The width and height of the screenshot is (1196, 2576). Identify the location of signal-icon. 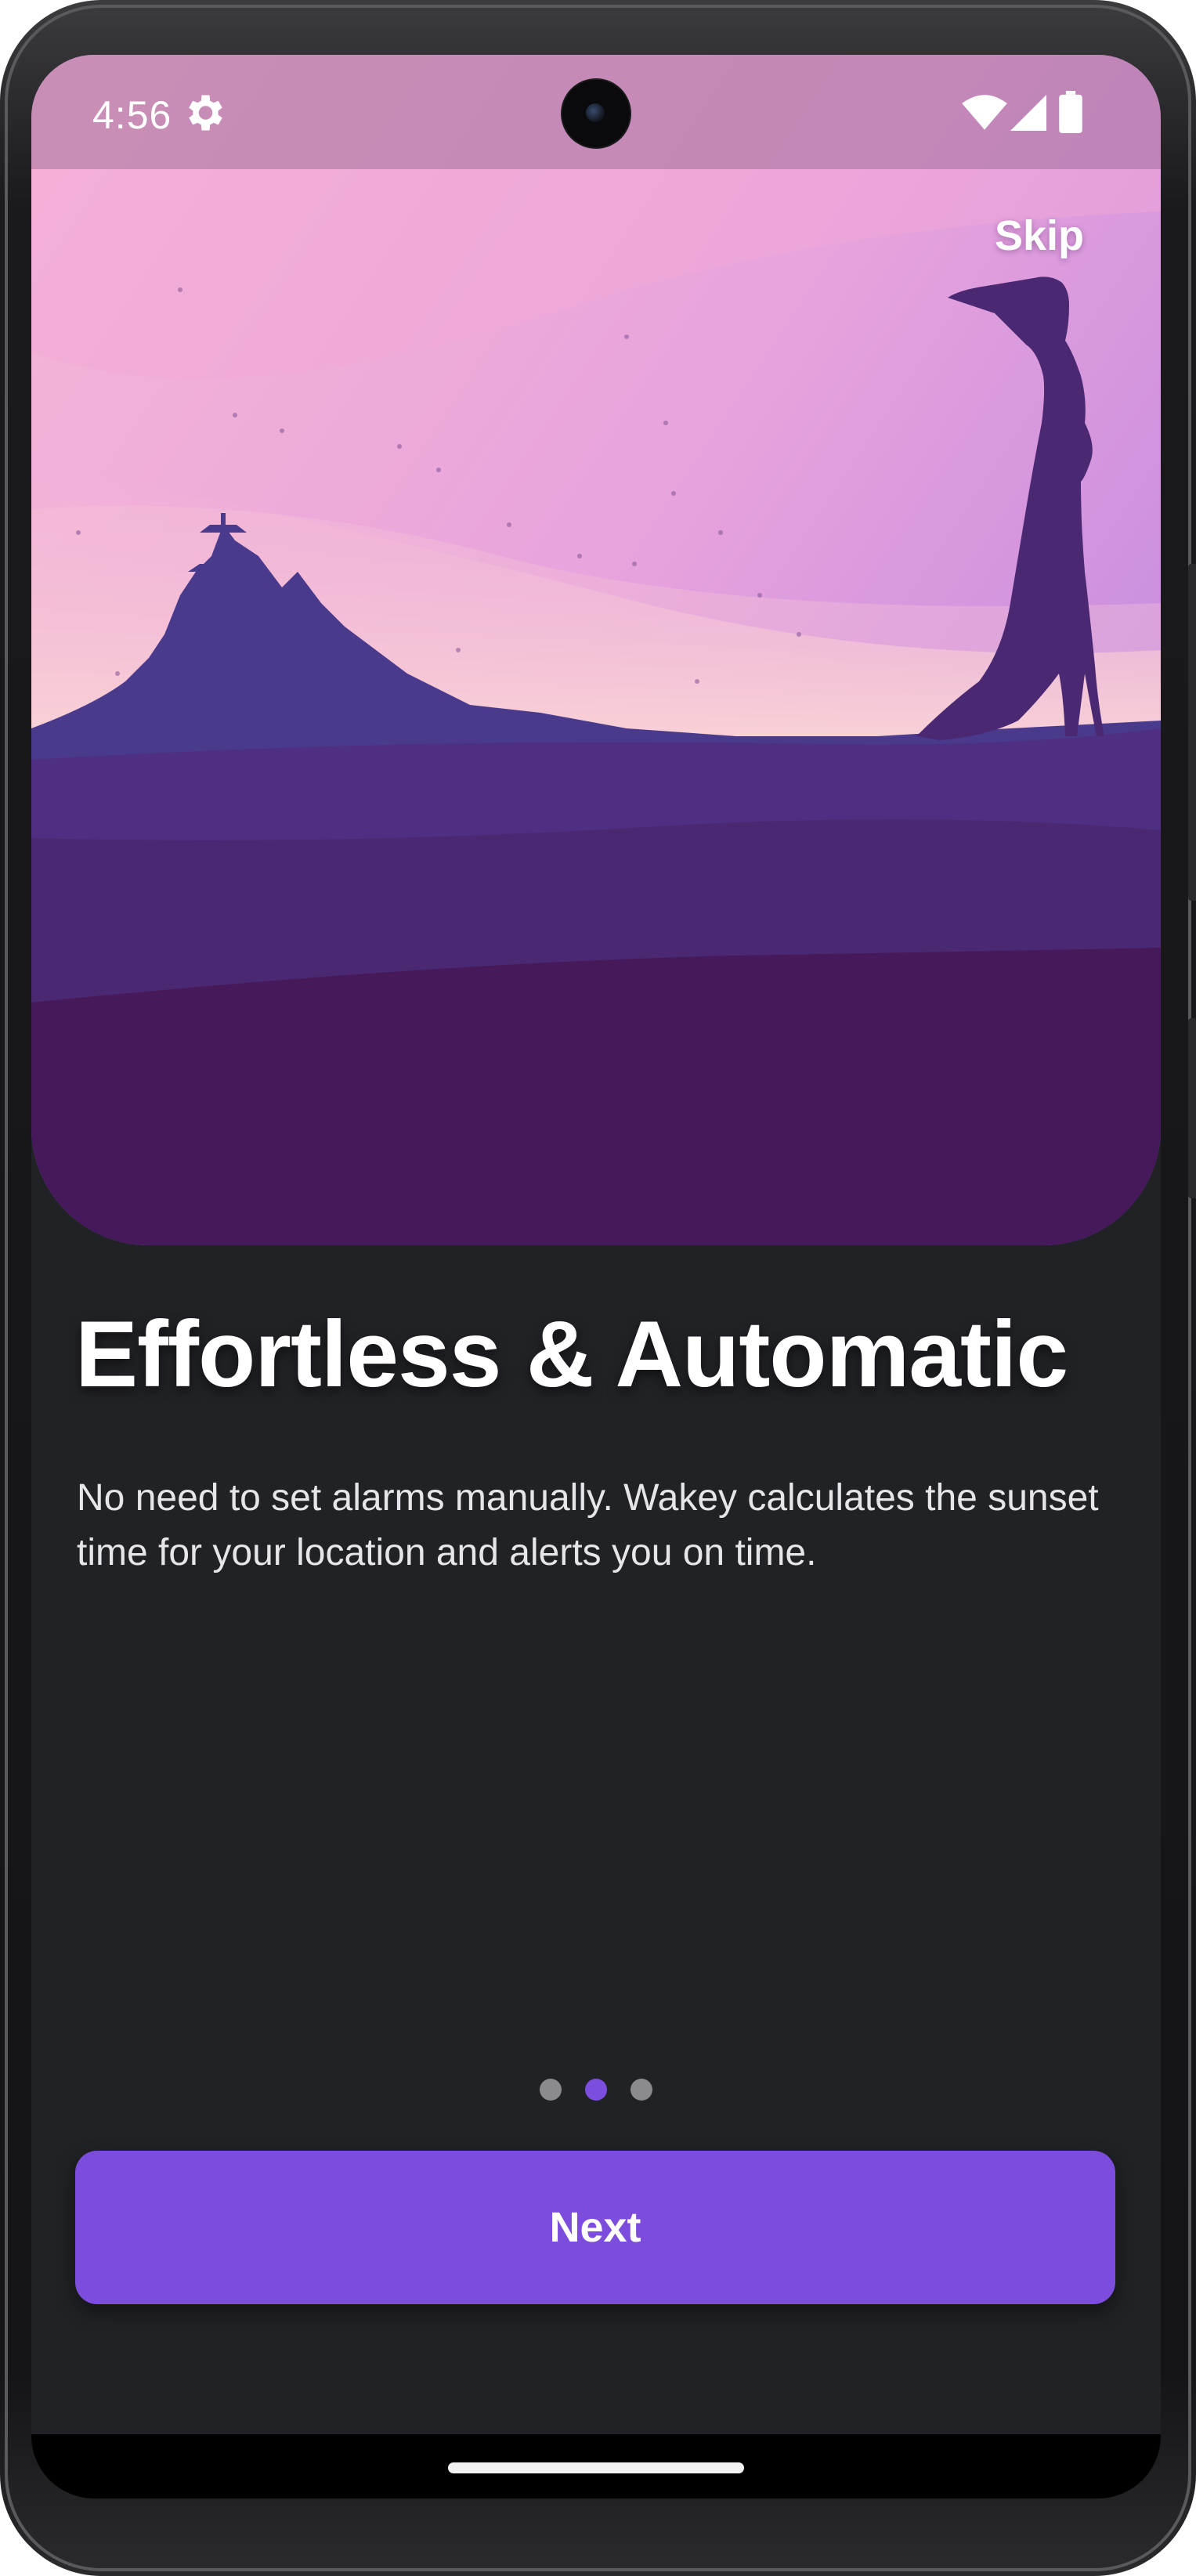
(1028, 113).